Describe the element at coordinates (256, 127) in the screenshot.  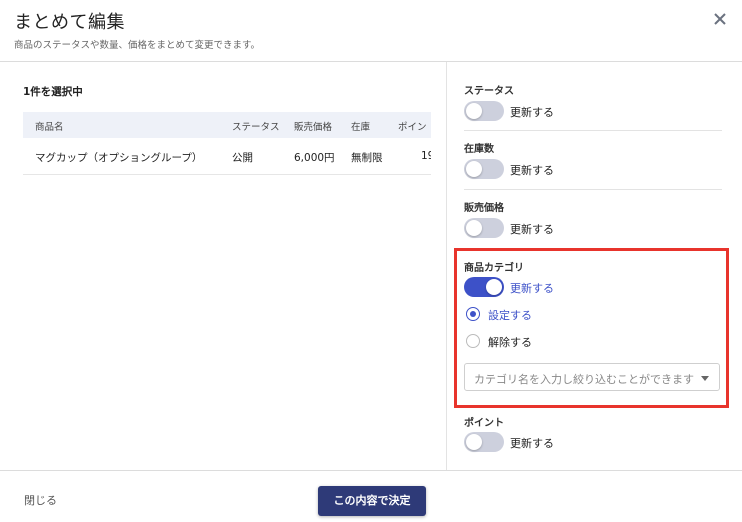
I see `header-status: ステータス` at that location.